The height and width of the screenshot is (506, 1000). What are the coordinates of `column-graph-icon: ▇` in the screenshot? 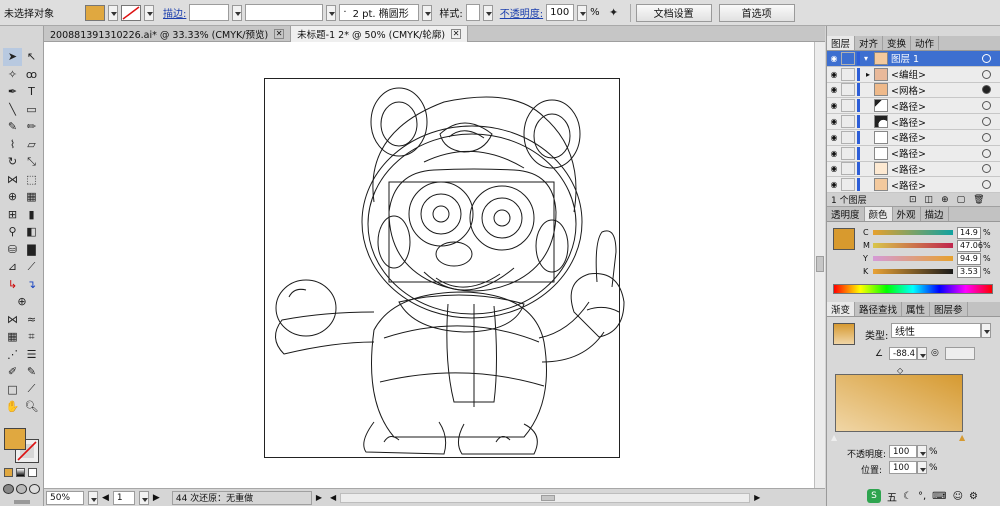 It's located at (31, 250).